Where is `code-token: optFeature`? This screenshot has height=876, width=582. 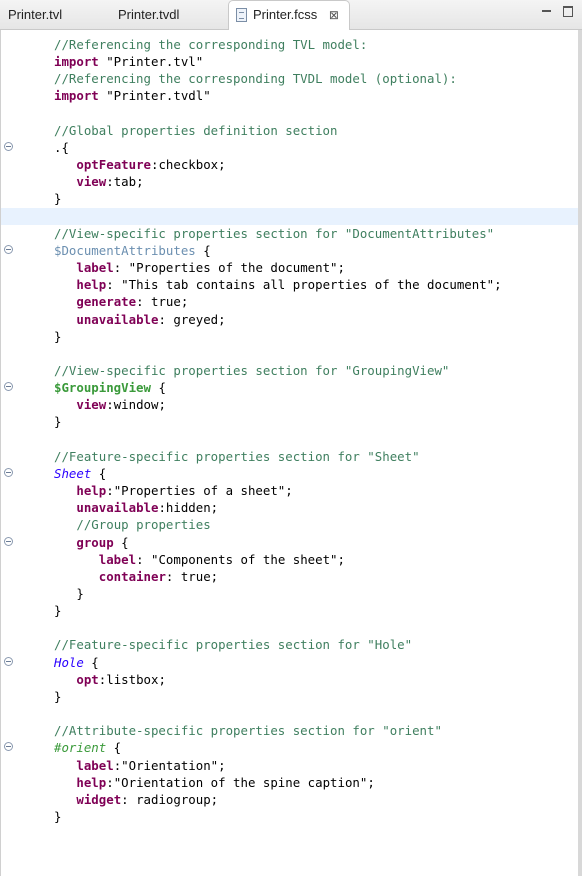
code-token: optFeature is located at coordinates (113, 165).